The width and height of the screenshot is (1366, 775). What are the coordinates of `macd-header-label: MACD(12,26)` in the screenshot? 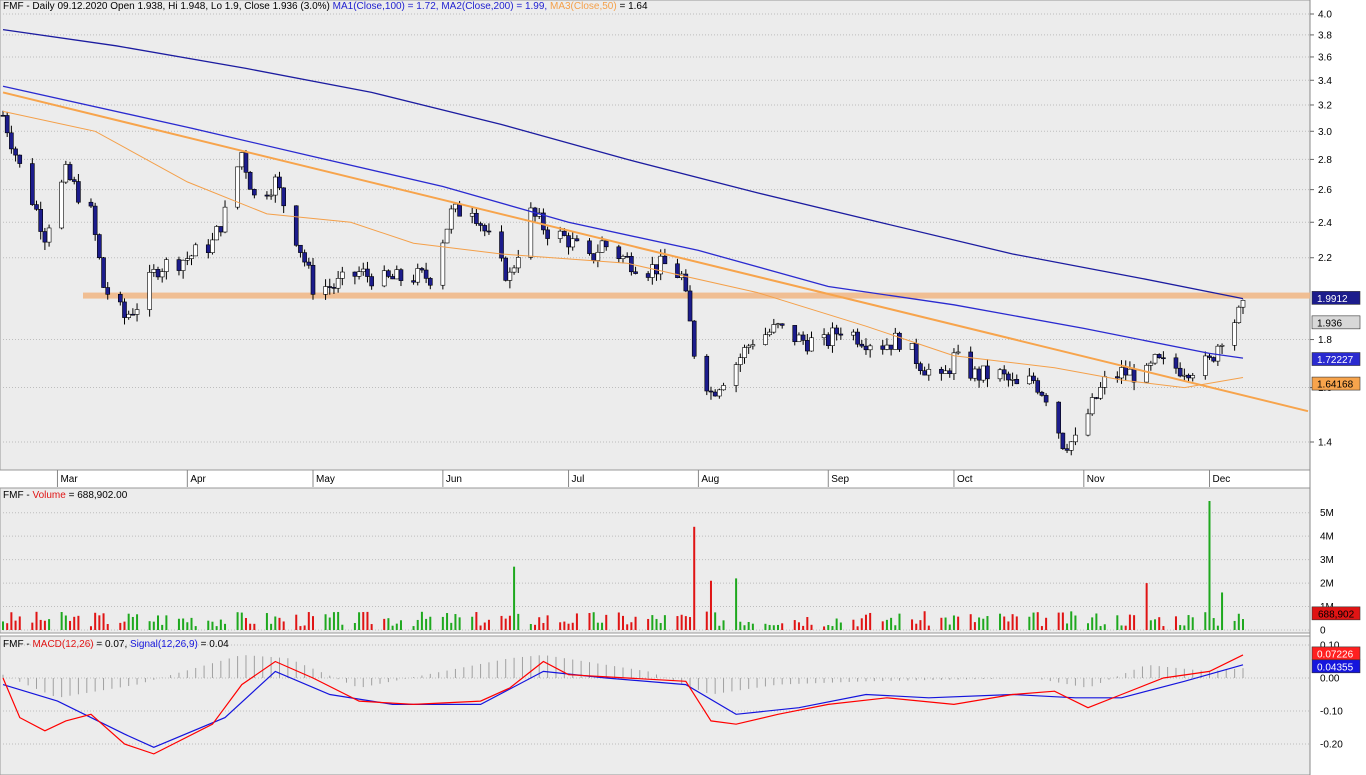 It's located at (63, 644).